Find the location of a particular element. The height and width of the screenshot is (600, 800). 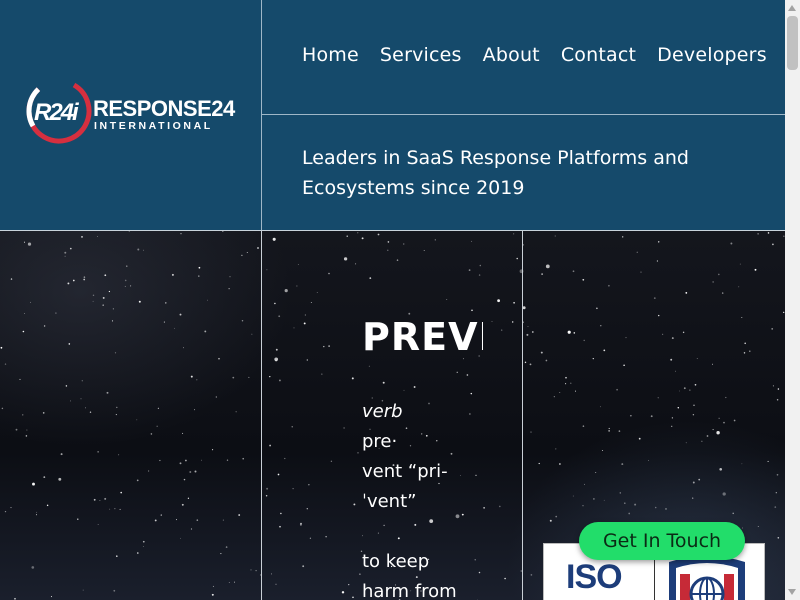

page-scrollbar is located at coordinates (792, 300).